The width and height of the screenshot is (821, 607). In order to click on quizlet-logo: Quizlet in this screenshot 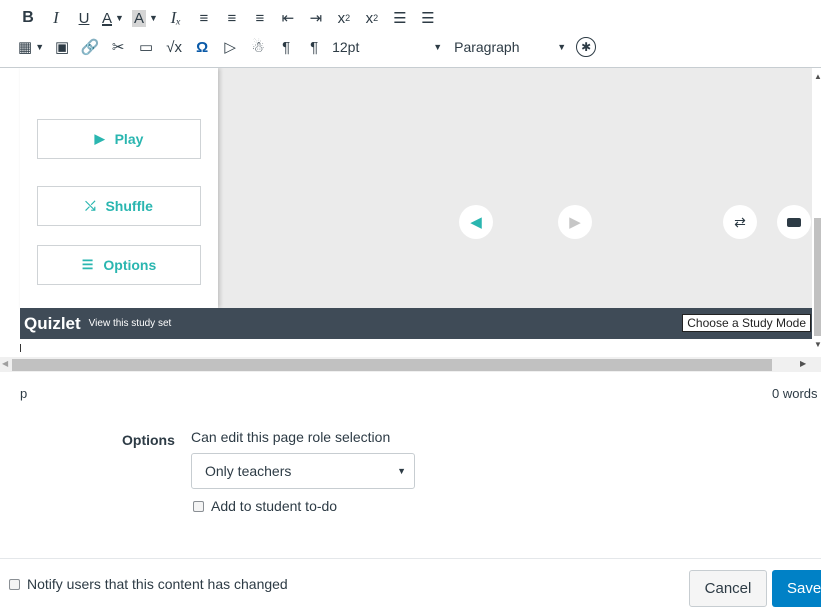, I will do `click(52, 324)`.